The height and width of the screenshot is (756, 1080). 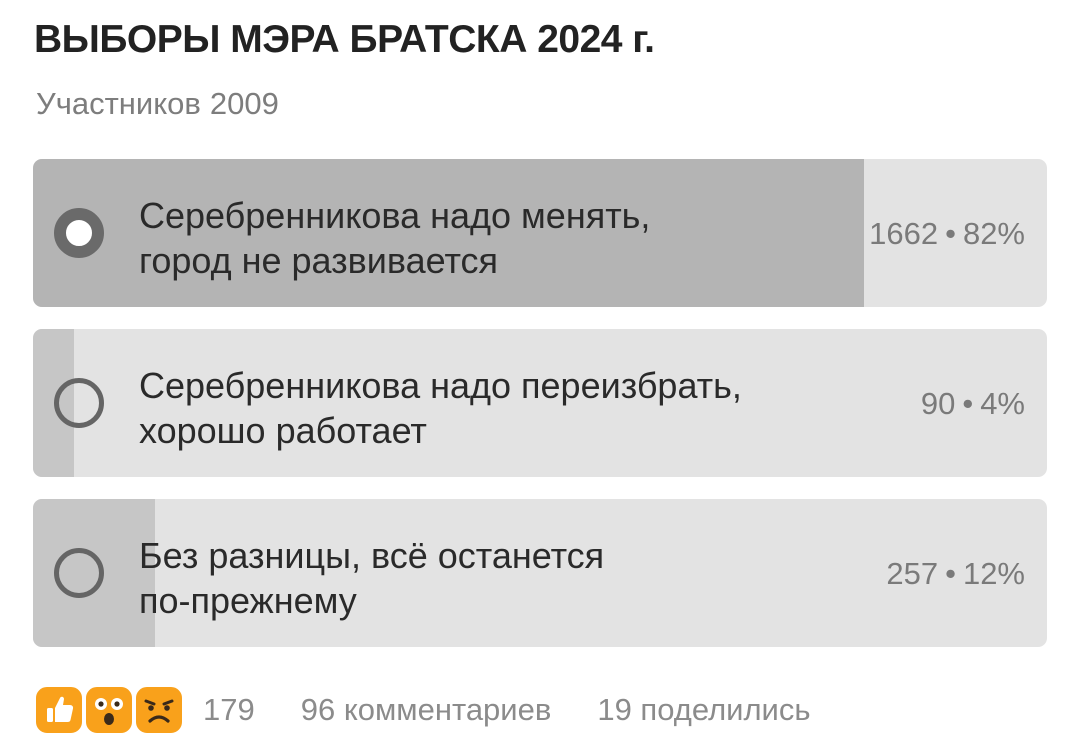 What do you see at coordinates (283, 430) in the screenshot?
I see `option-label-line: хорошо работает` at bounding box center [283, 430].